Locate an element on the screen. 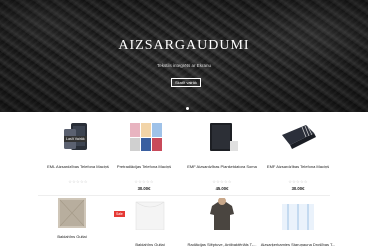 The width and height of the screenshot is (368, 250). product-name: EMF Aizsardzības Telefona Maciņš is located at coordinates (298, 166).